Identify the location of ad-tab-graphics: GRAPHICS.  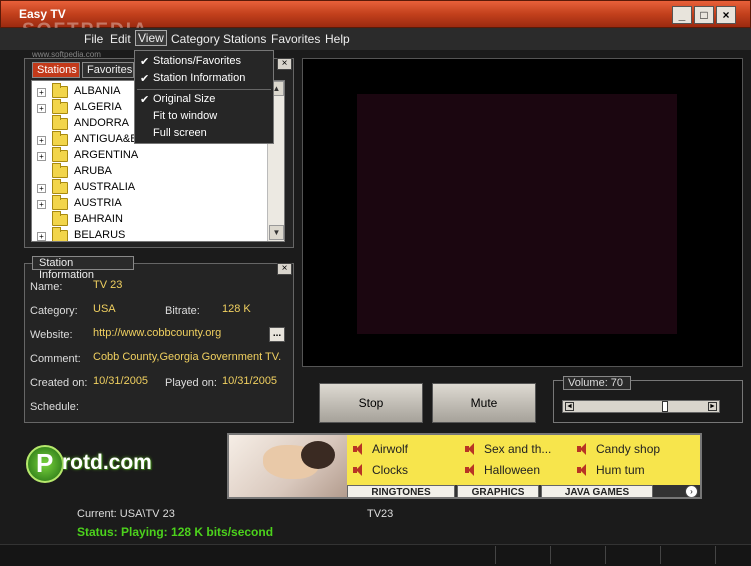
(498, 491).